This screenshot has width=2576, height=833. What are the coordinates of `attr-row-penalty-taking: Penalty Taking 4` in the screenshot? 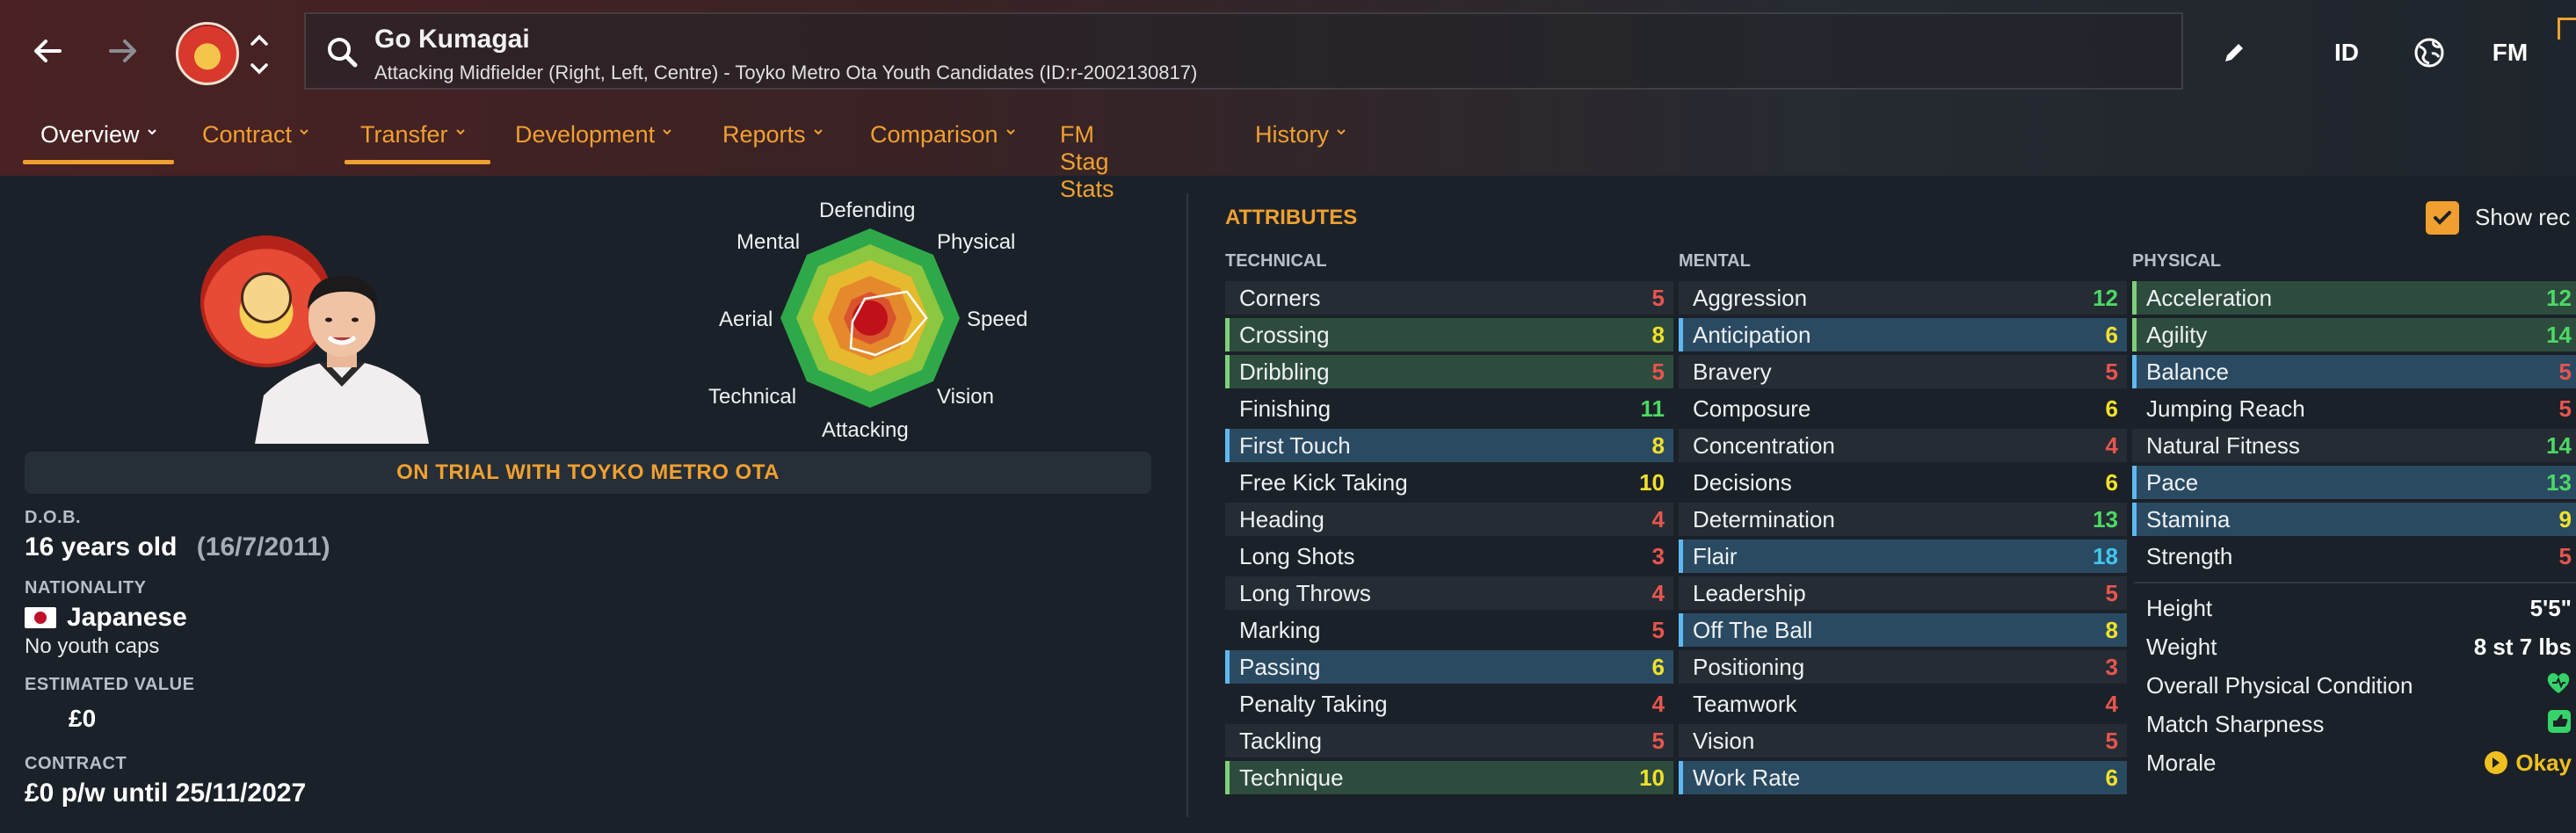 It's located at (1449, 704).